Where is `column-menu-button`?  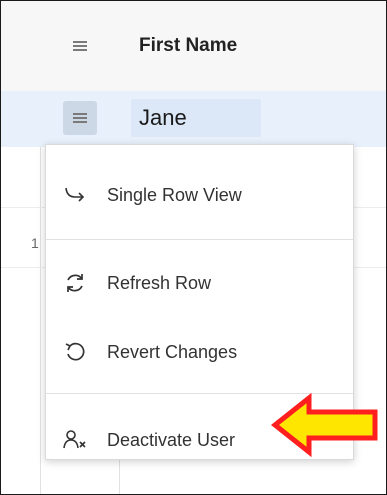 column-menu-button is located at coordinates (80, 46).